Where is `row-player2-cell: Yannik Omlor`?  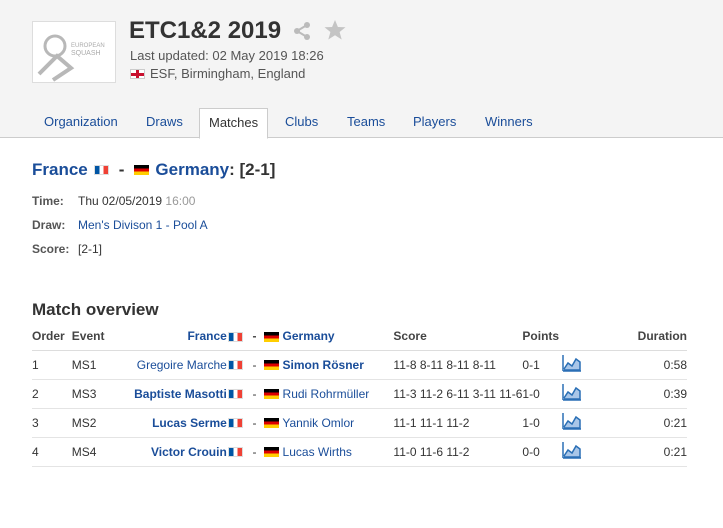 row-player2-cell: Yannik Omlor is located at coordinates (329, 423).